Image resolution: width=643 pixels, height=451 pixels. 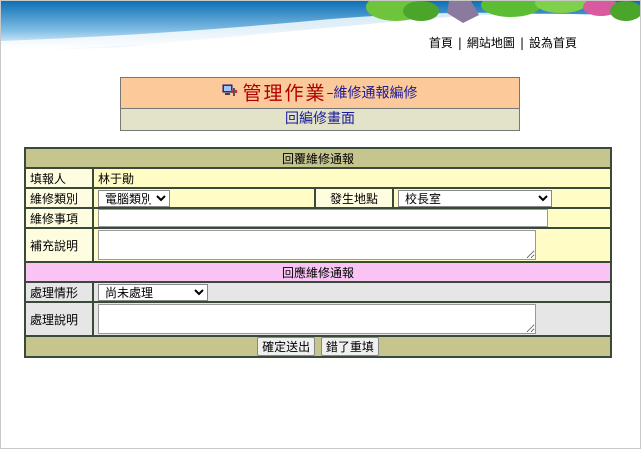 What do you see at coordinates (59, 319) in the screenshot?
I see `process-label: 處理說明` at bounding box center [59, 319].